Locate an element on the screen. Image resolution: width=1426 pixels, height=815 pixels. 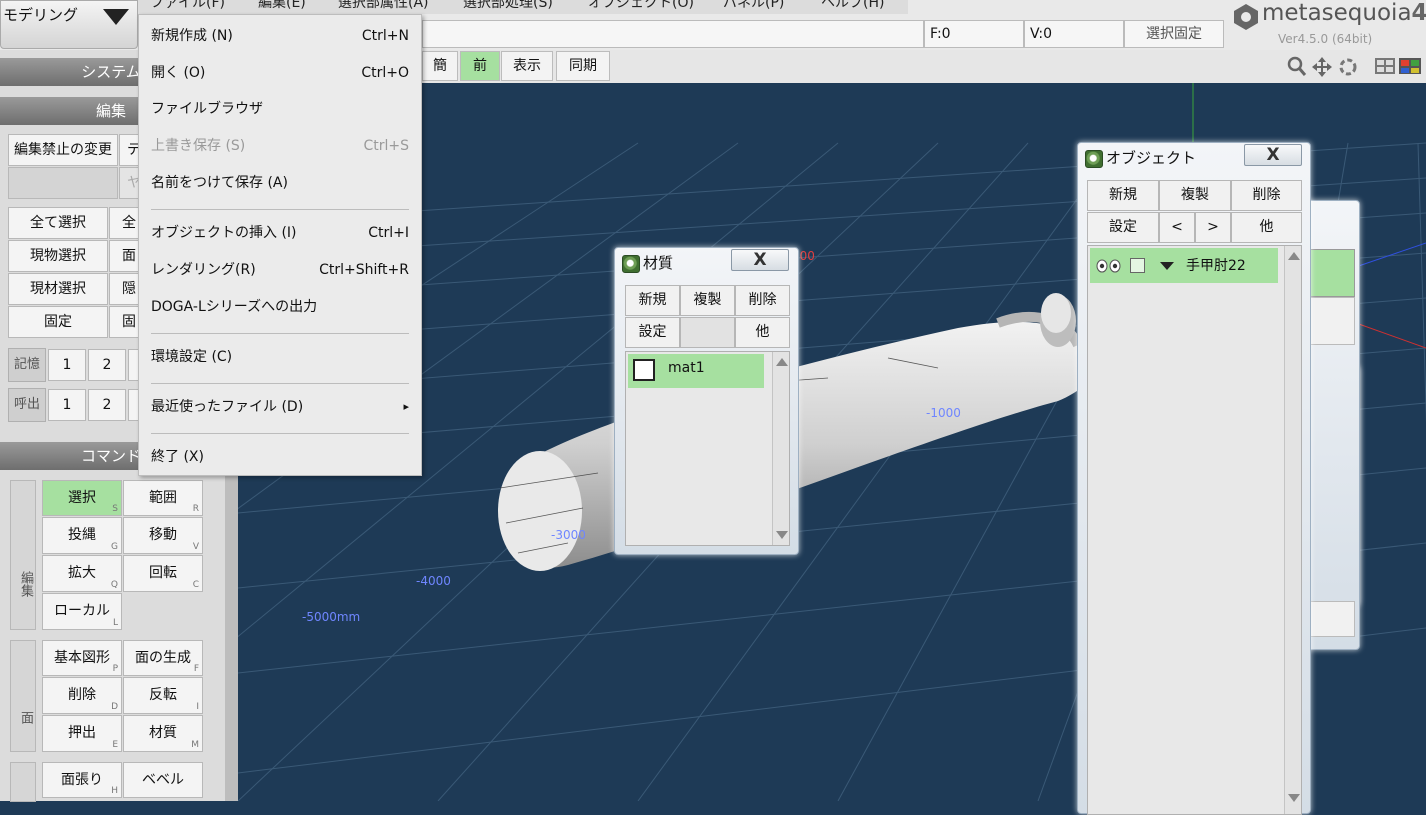
simple-view-button: 簡 is located at coordinates (440, 66).